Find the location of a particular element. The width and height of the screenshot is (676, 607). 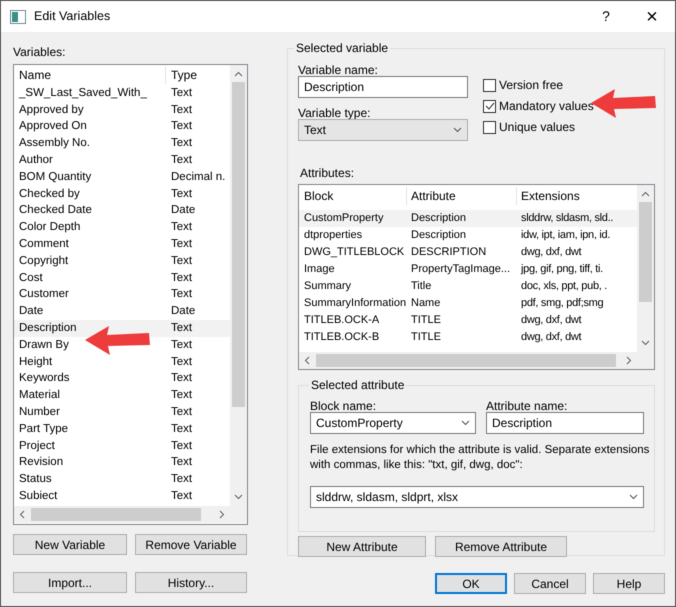

list-row: Checked by Text is located at coordinates (122, 194).